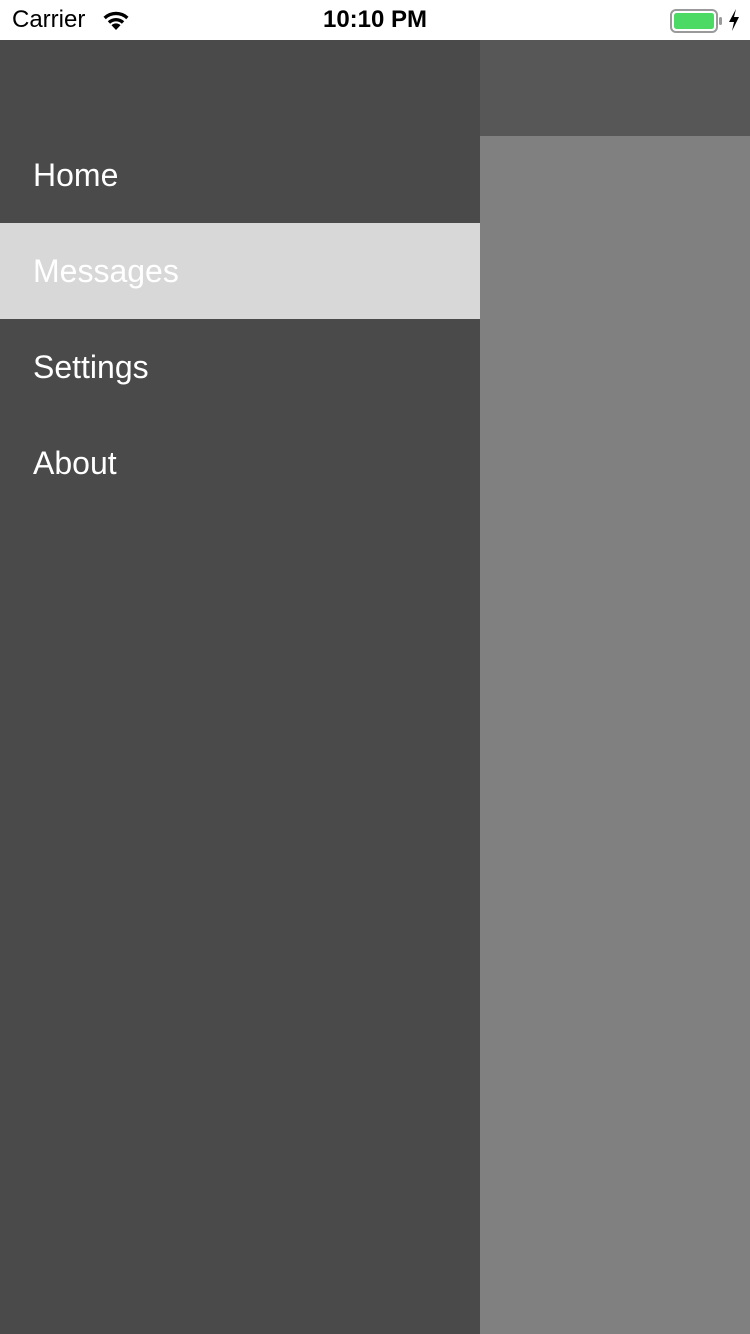  What do you see at coordinates (696, 21) in the screenshot?
I see `battery-icon` at bounding box center [696, 21].